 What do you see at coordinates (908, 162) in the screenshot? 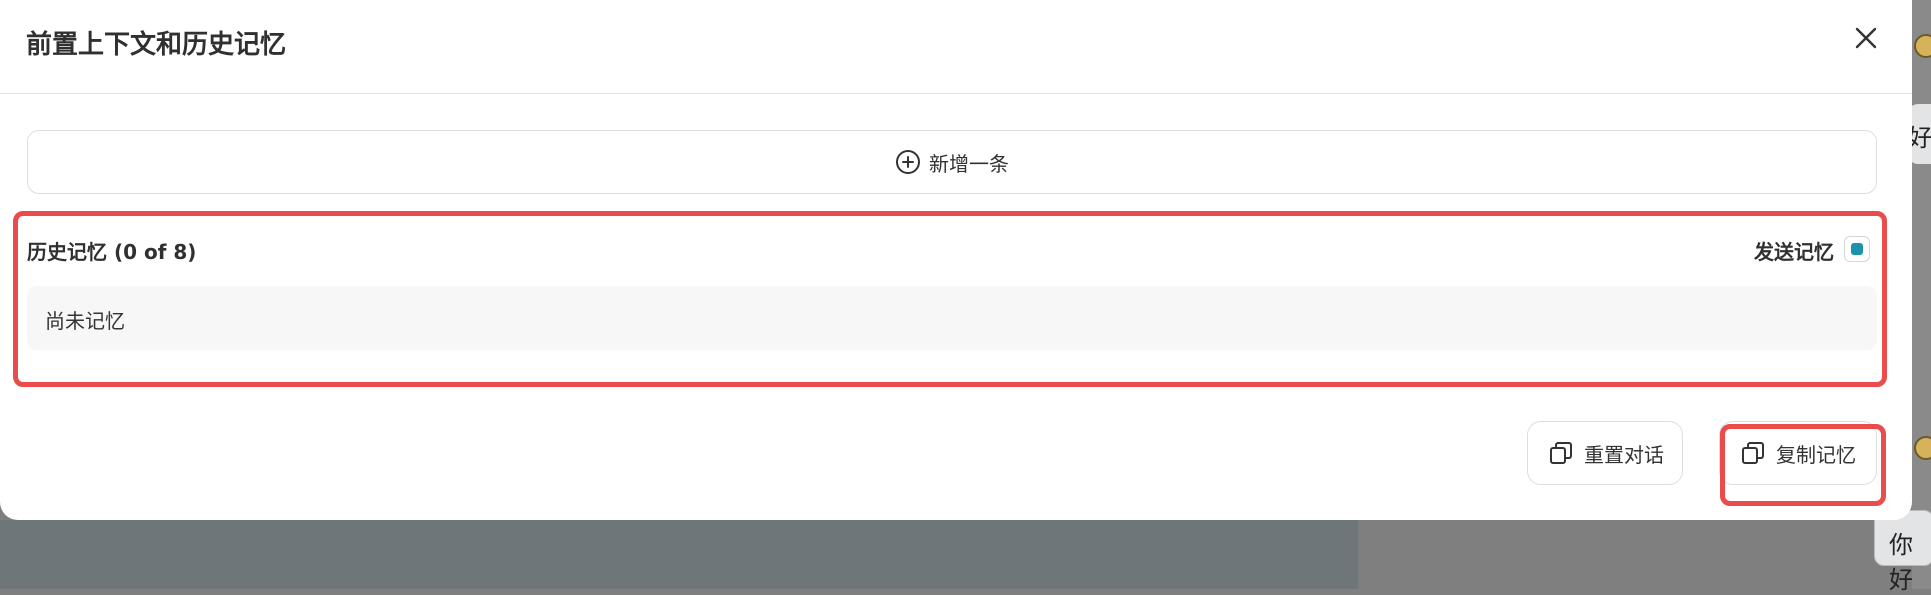
I see `add-circle-icon` at bounding box center [908, 162].